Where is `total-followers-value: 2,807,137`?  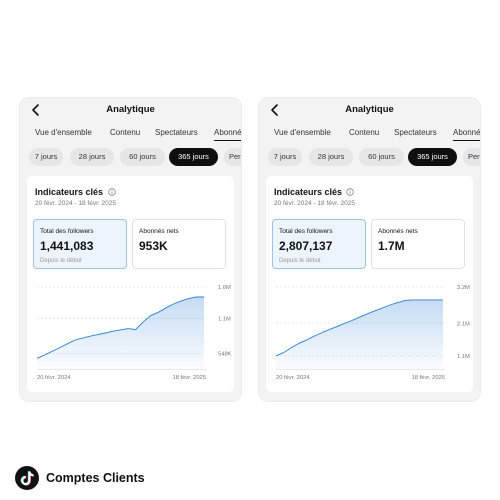 total-followers-value: 2,807,137 is located at coordinates (306, 246).